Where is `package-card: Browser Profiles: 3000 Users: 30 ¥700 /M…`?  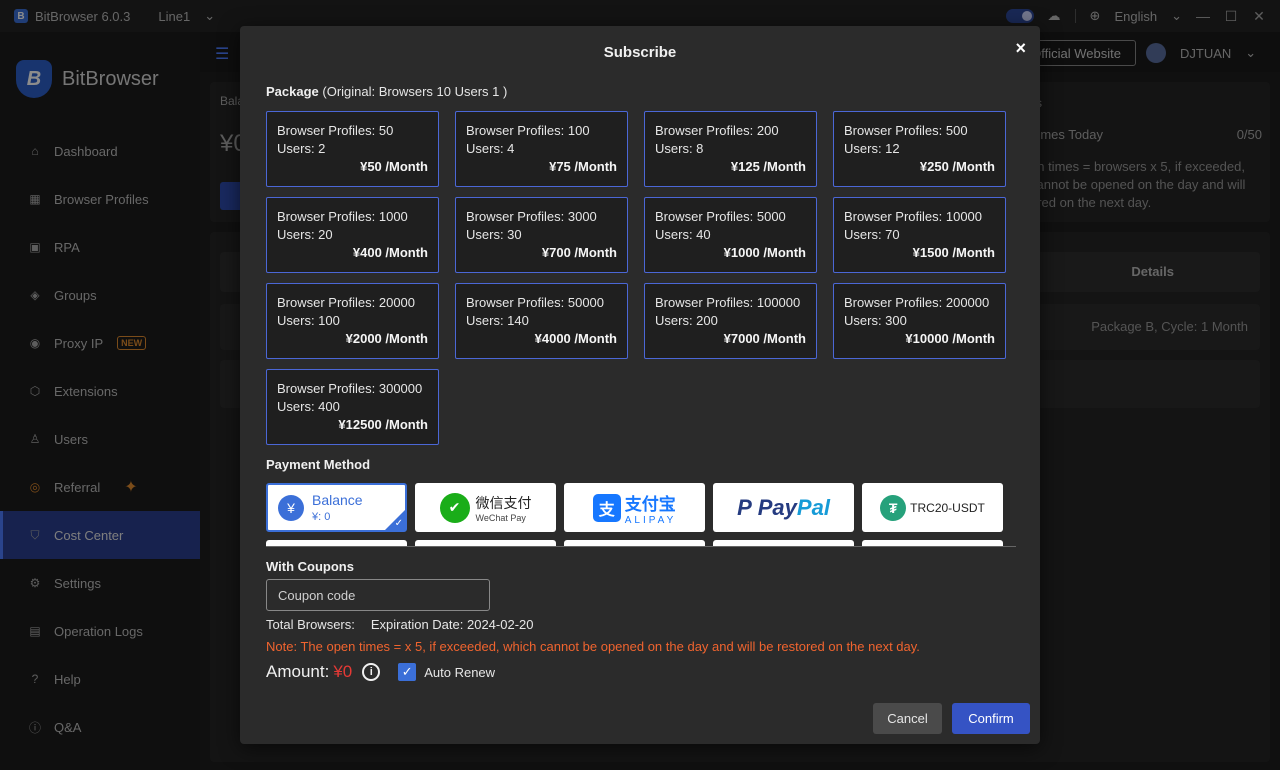
package-card: Browser Profiles: 3000 Users: 30 ¥700 /M… is located at coordinates (541, 235).